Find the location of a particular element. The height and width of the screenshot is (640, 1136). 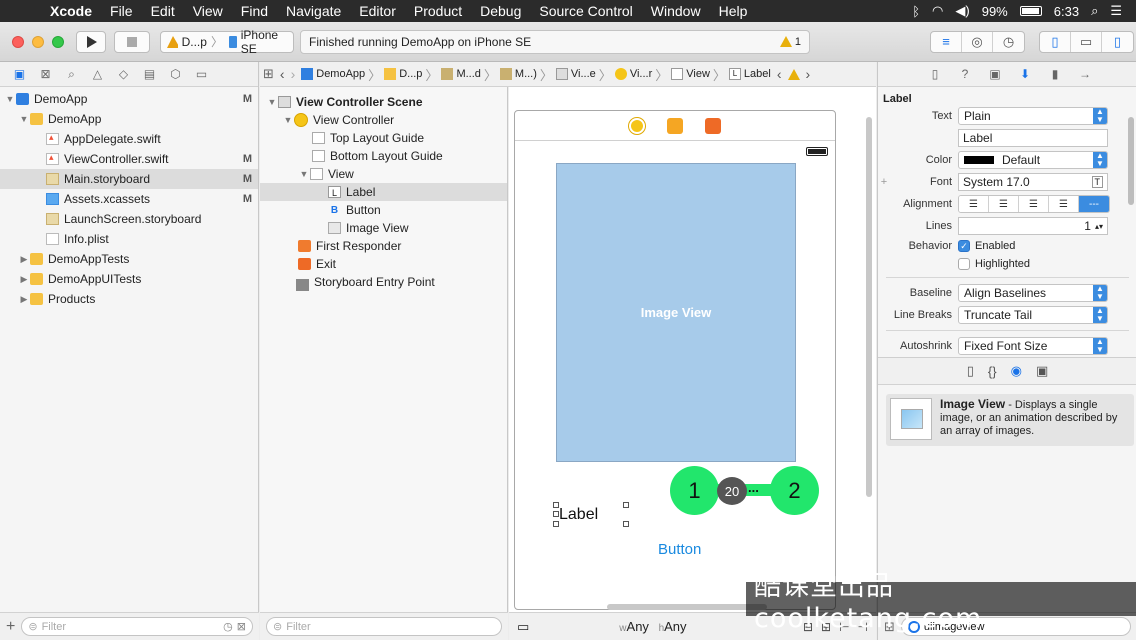

tree-item-appdelegate: AppDelegate.swift is located at coordinates (129, 139).